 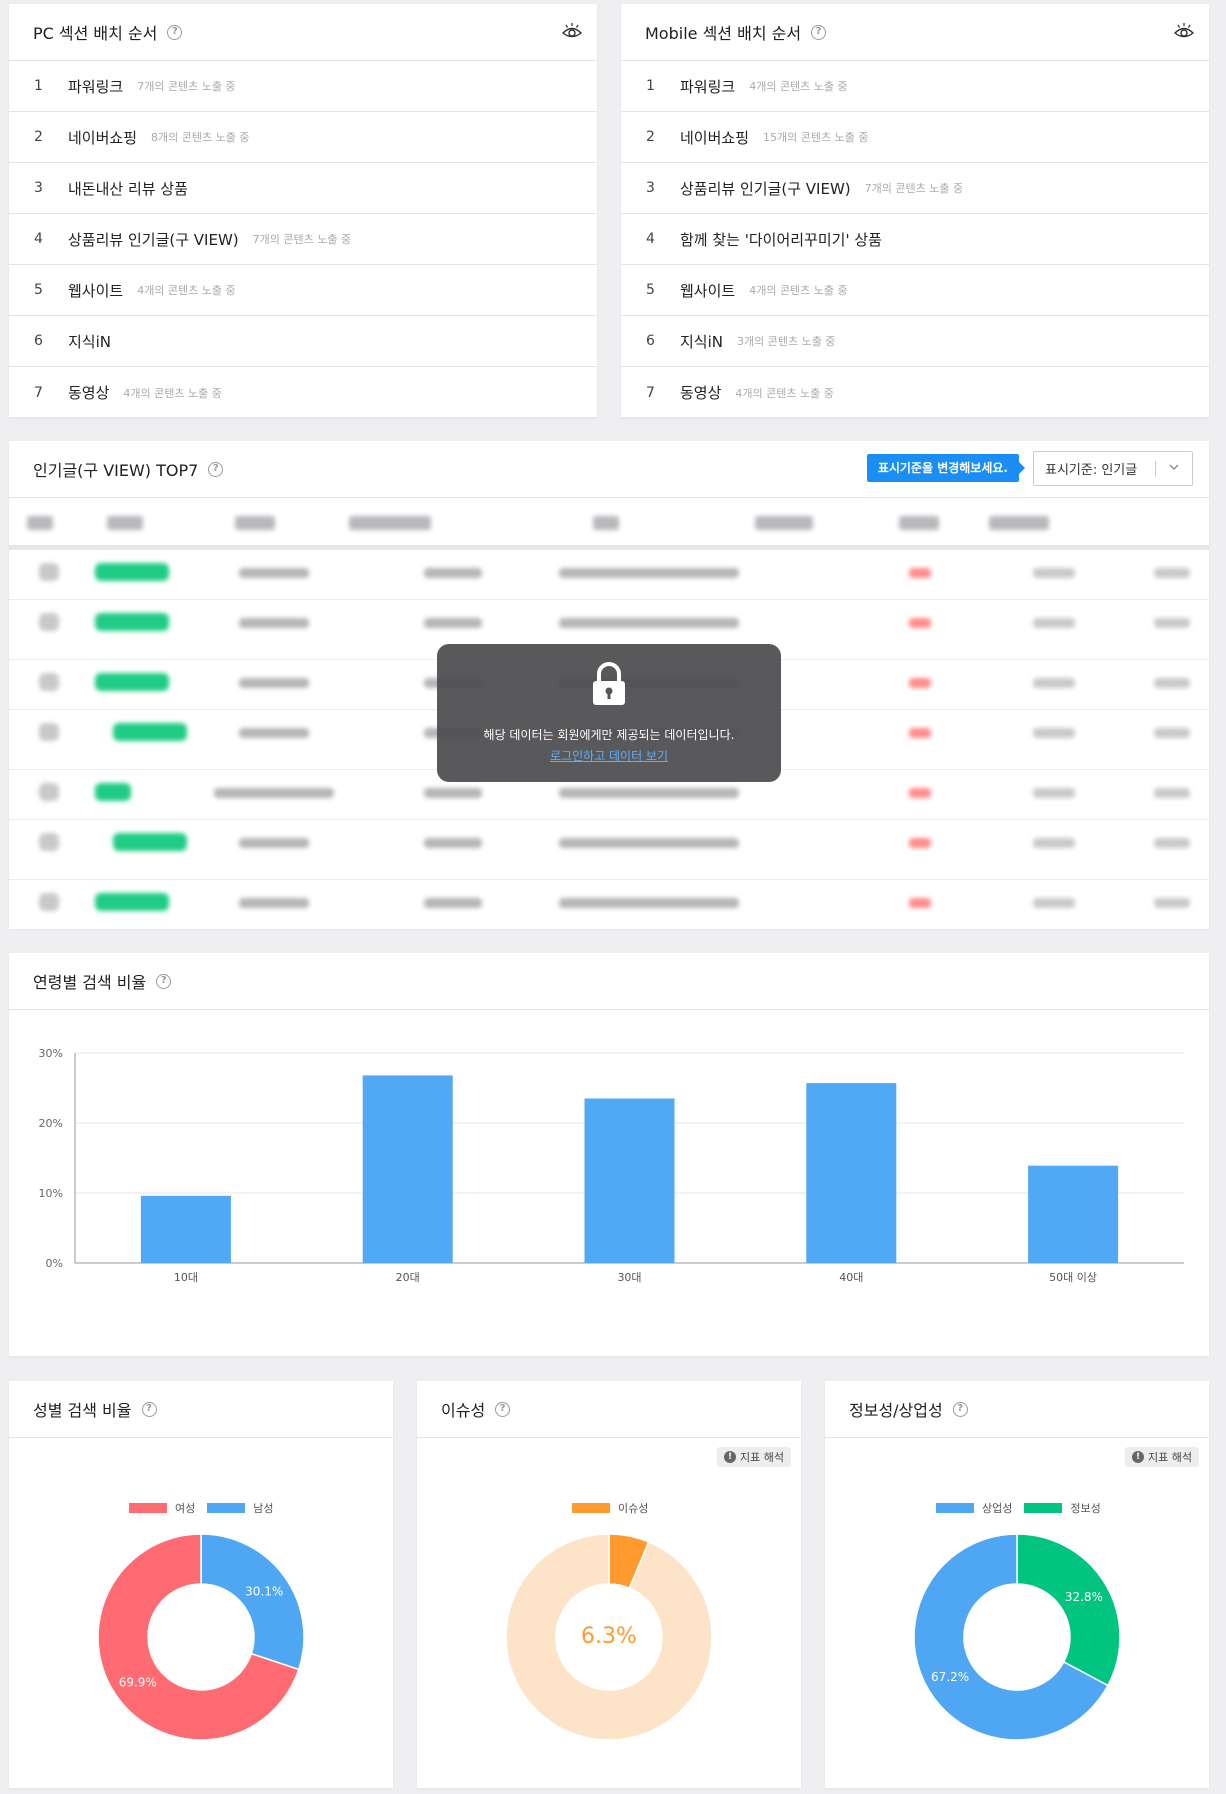 What do you see at coordinates (915, 341) in the screenshot?
I see `section-row: 6 지식iN 3개의 콘텐츠 노출 중` at bounding box center [915, 341].